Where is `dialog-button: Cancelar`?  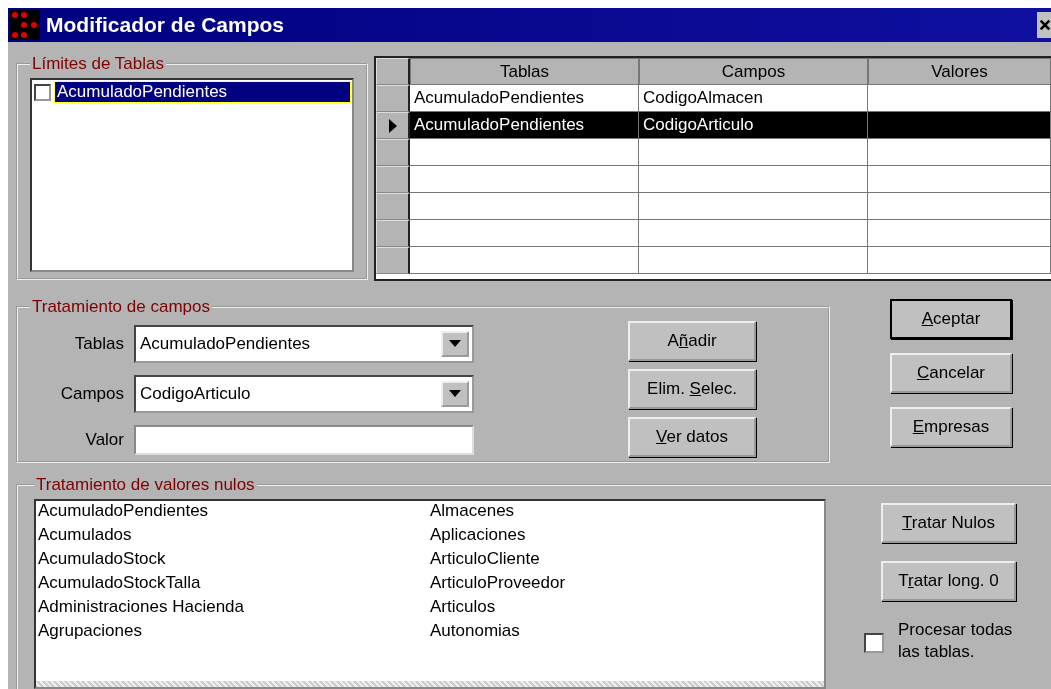
dialog-button: Cancelar is located at coordinates (951, 373).